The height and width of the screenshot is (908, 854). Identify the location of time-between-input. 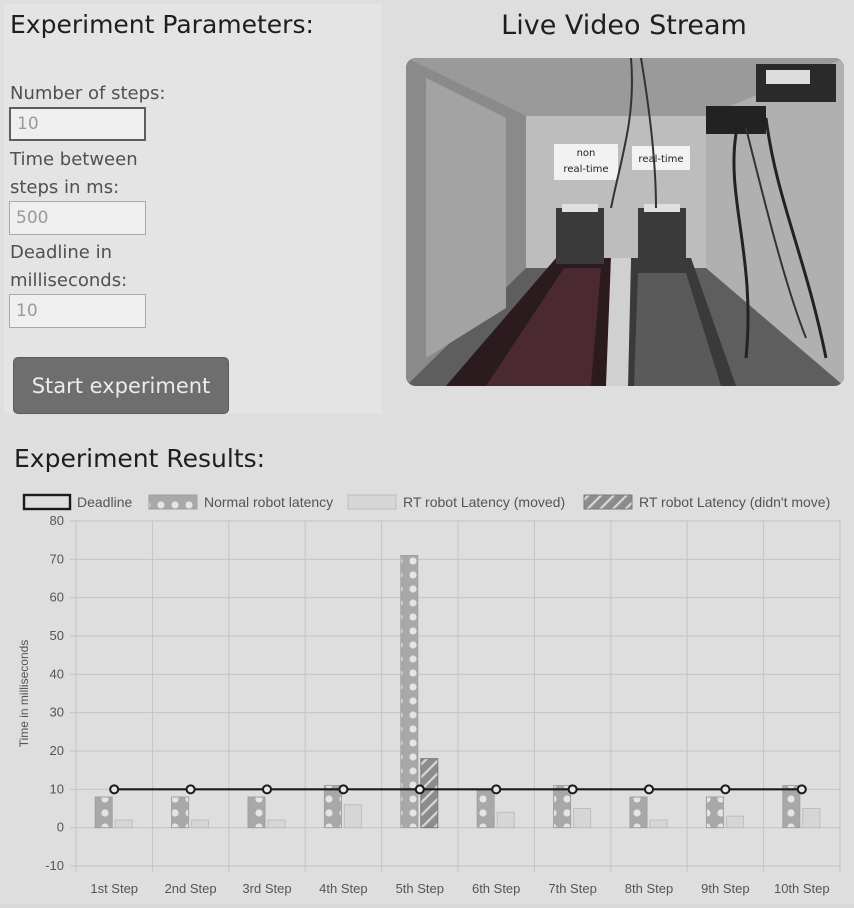
(77, 218).